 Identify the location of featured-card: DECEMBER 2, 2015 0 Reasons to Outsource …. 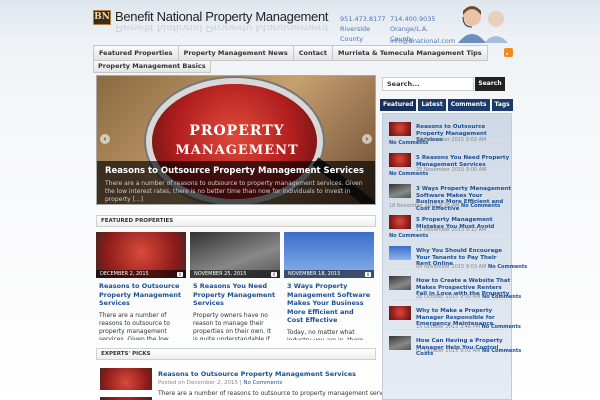
(141, 286).